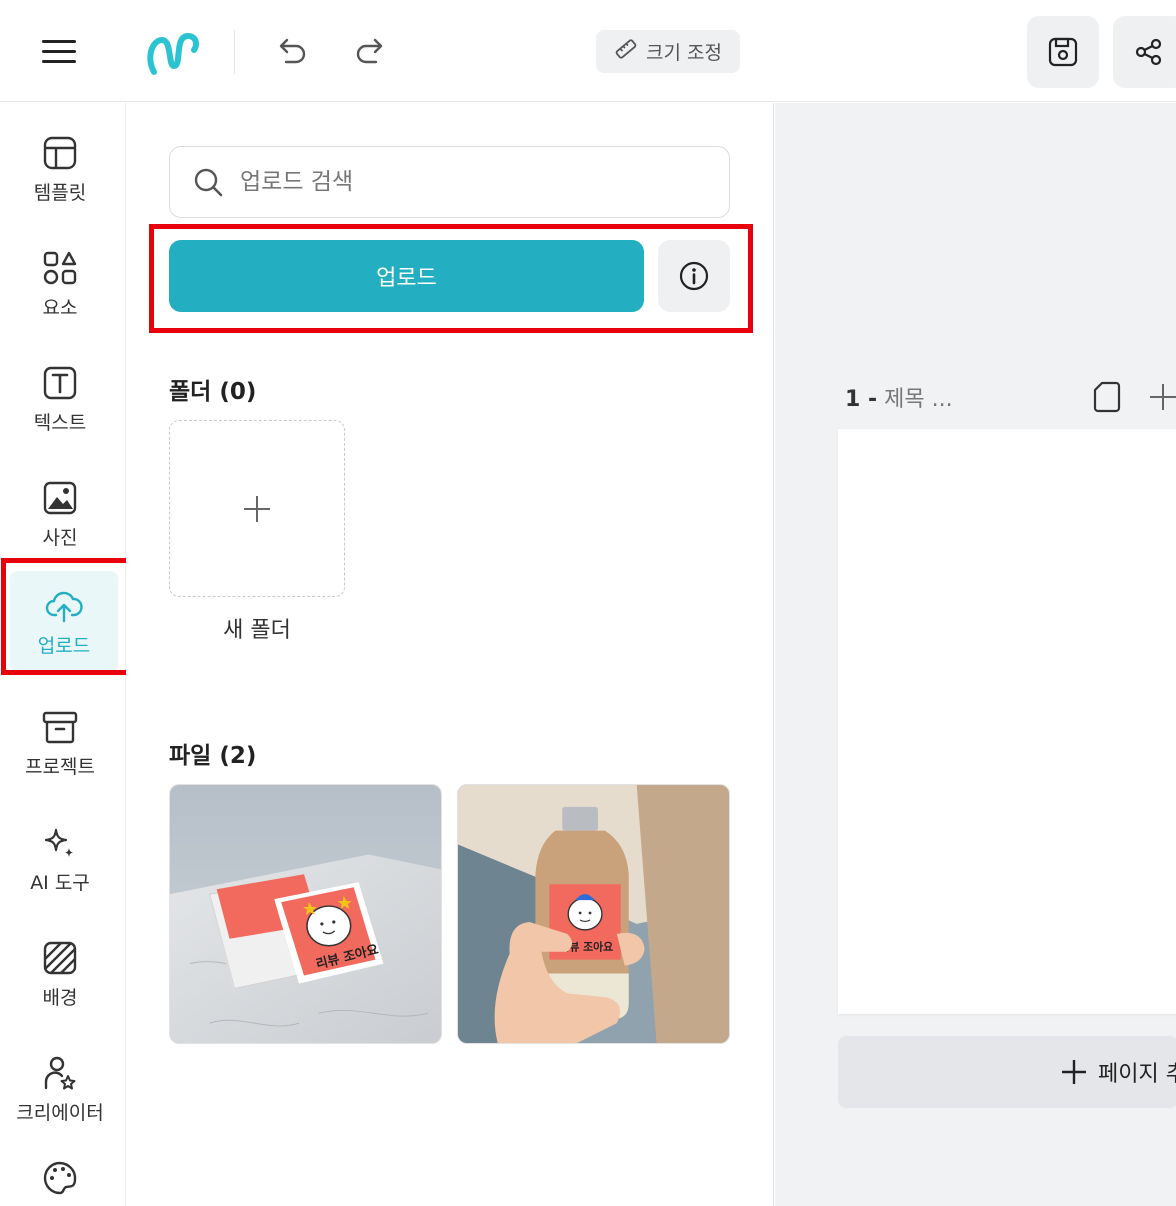  I want to click on elements-icon, so click(60, 267).